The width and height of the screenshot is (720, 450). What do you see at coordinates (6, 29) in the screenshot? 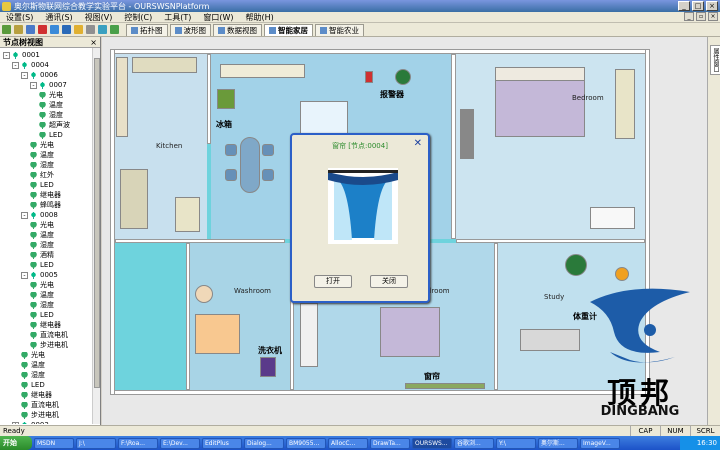
I see `connect-icon` at bounding box center [6, 29].